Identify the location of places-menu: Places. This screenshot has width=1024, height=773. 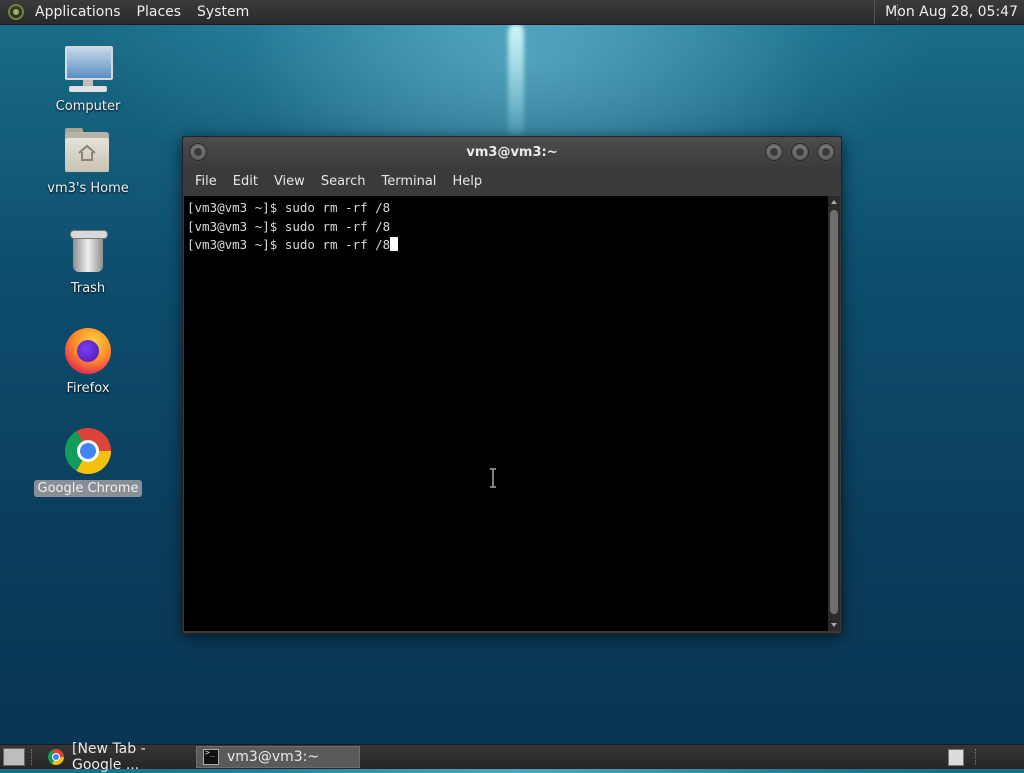
(159, 12).